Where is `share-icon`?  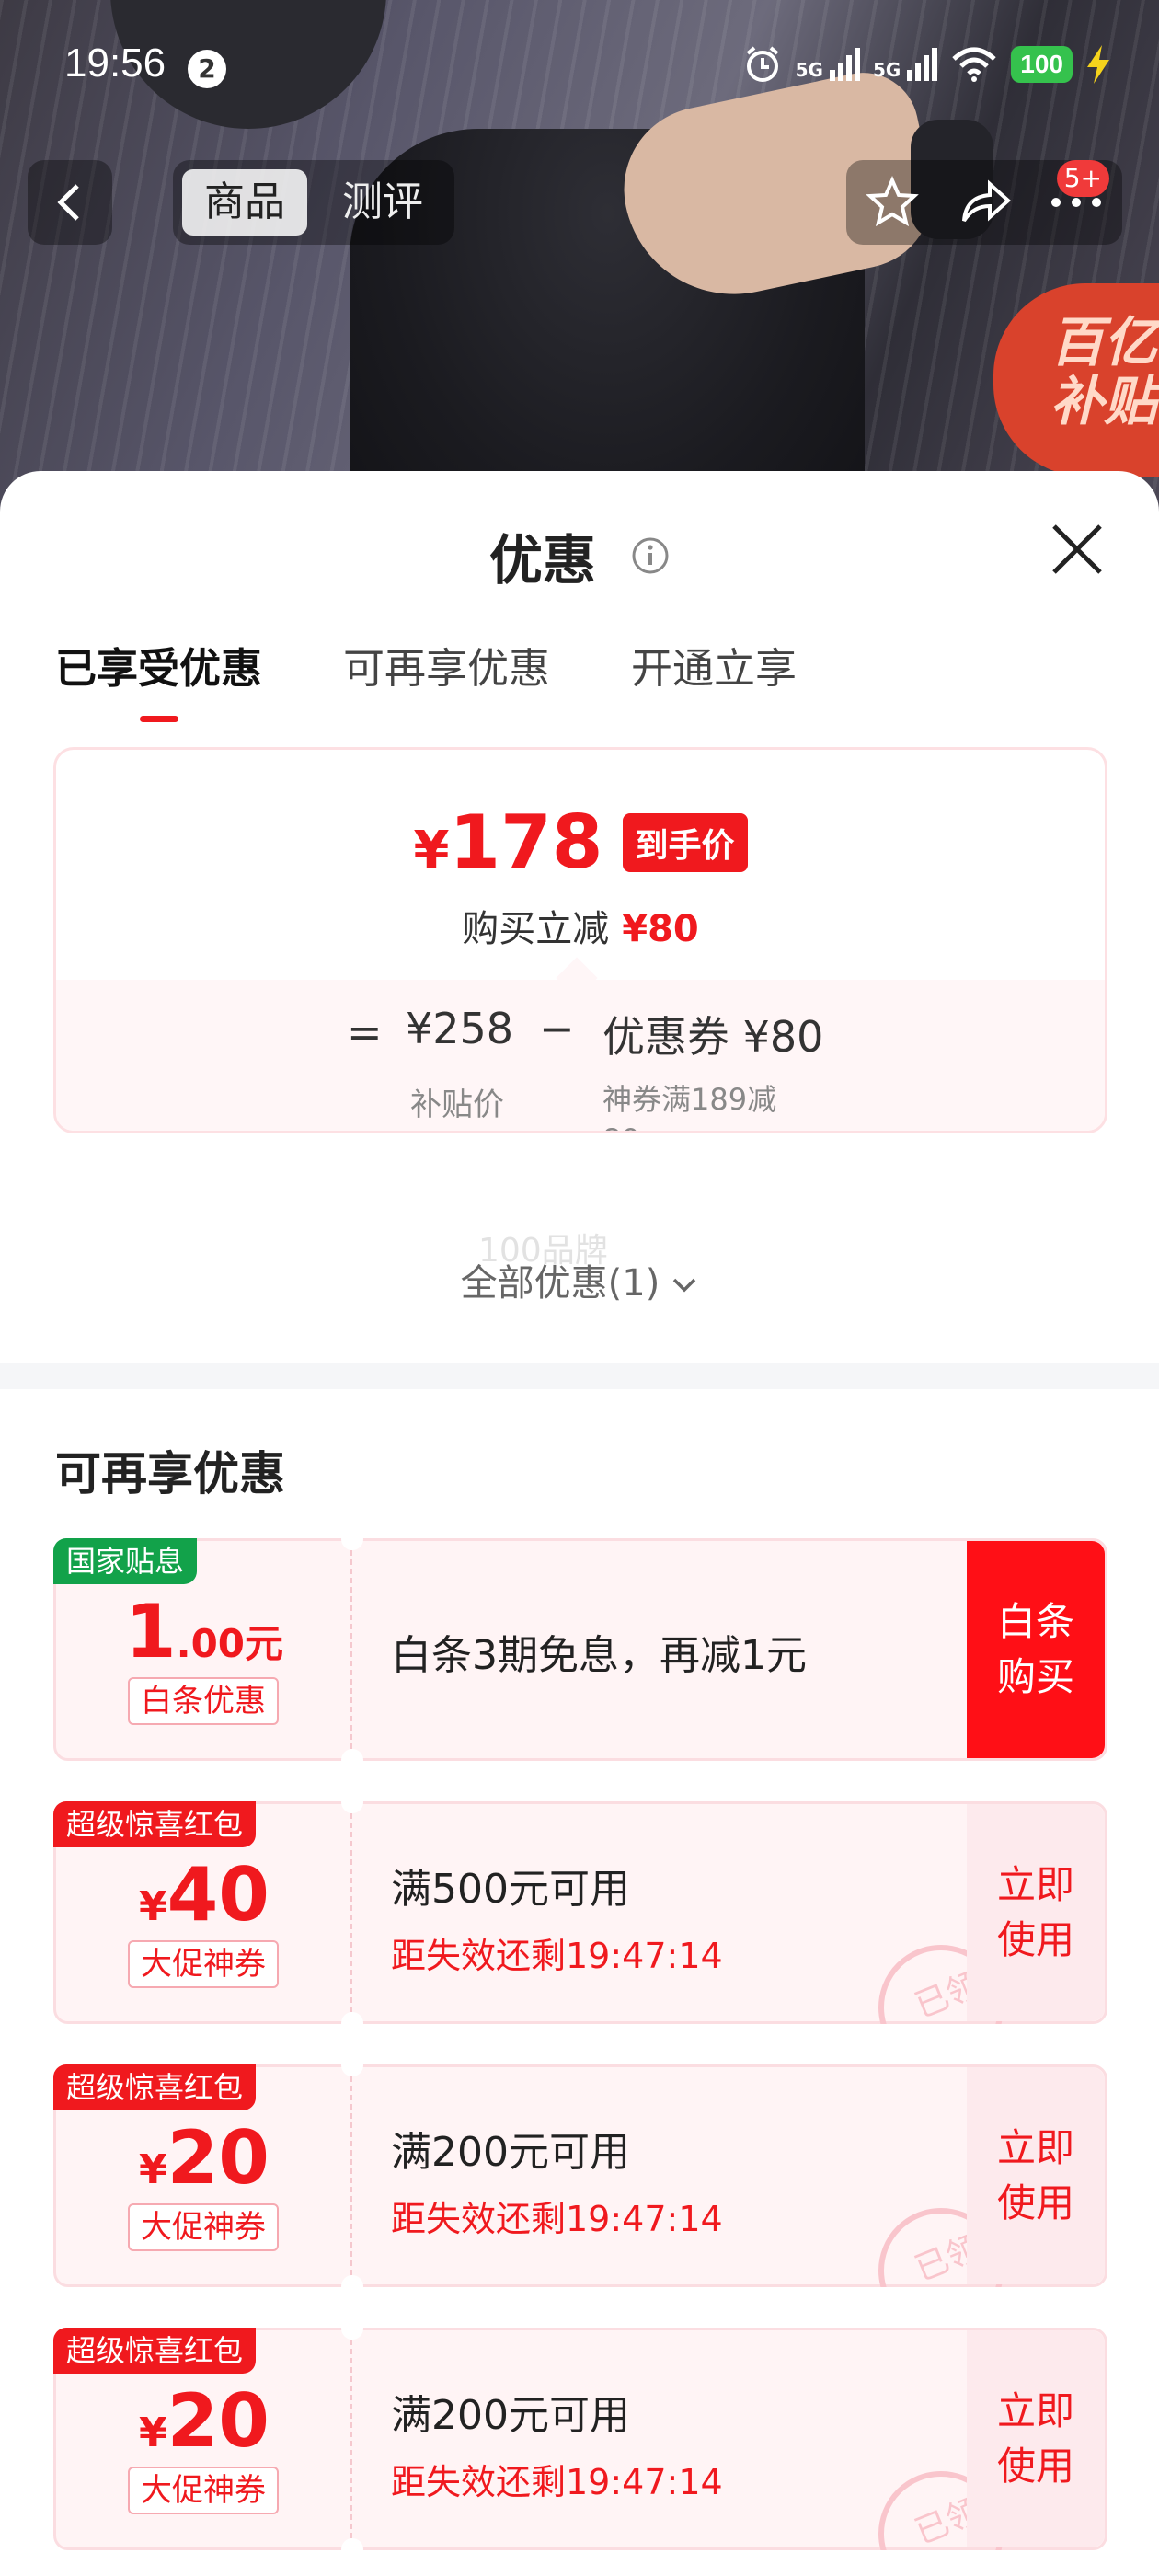 share-icon is located at coordinates (984, 202).